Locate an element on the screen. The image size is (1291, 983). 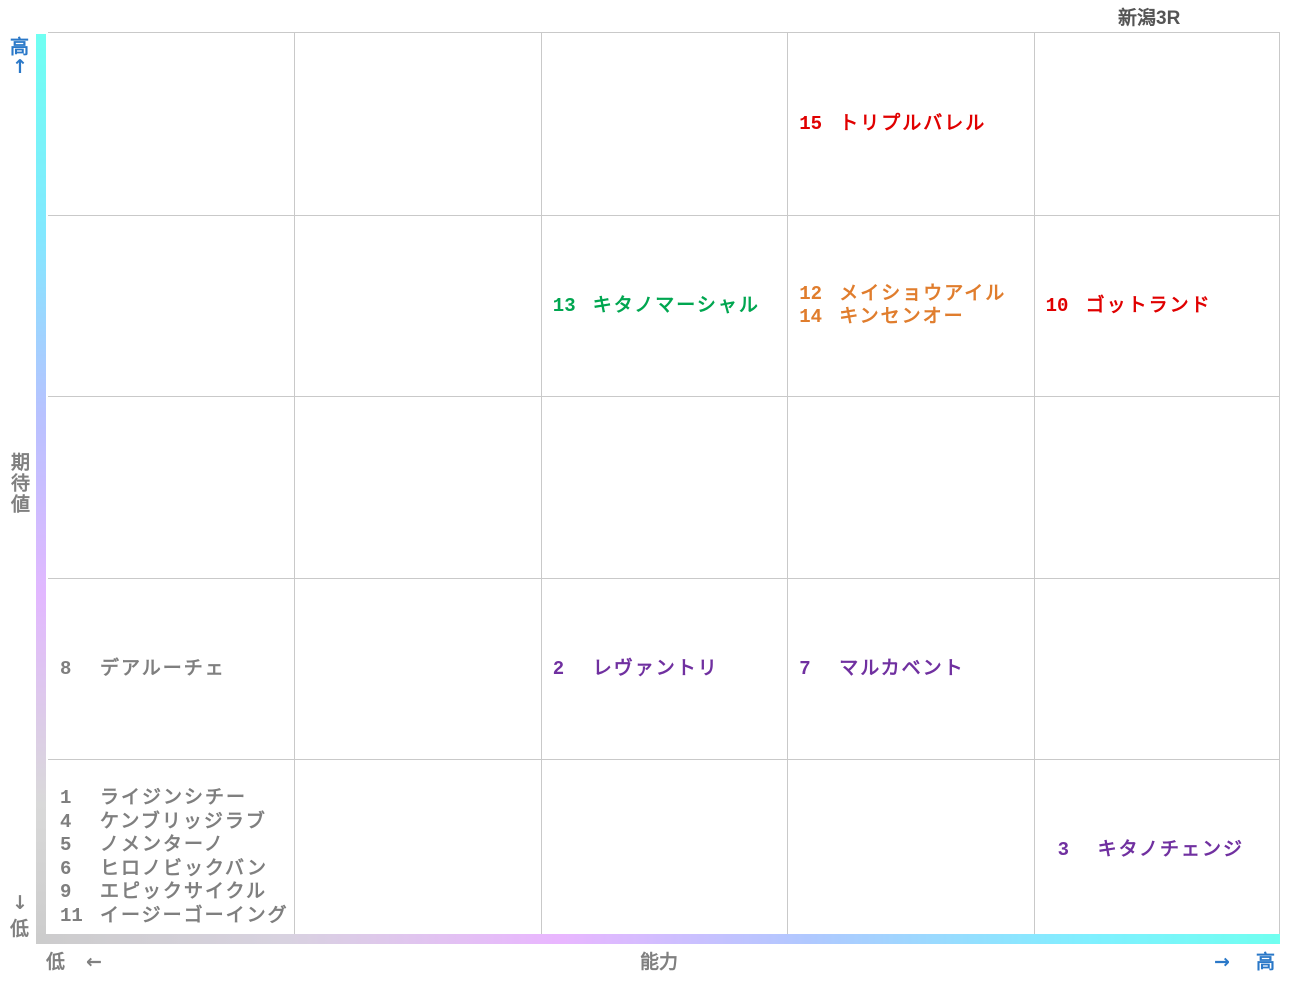
horse-number: 9 is located at coordinates (66, 892).